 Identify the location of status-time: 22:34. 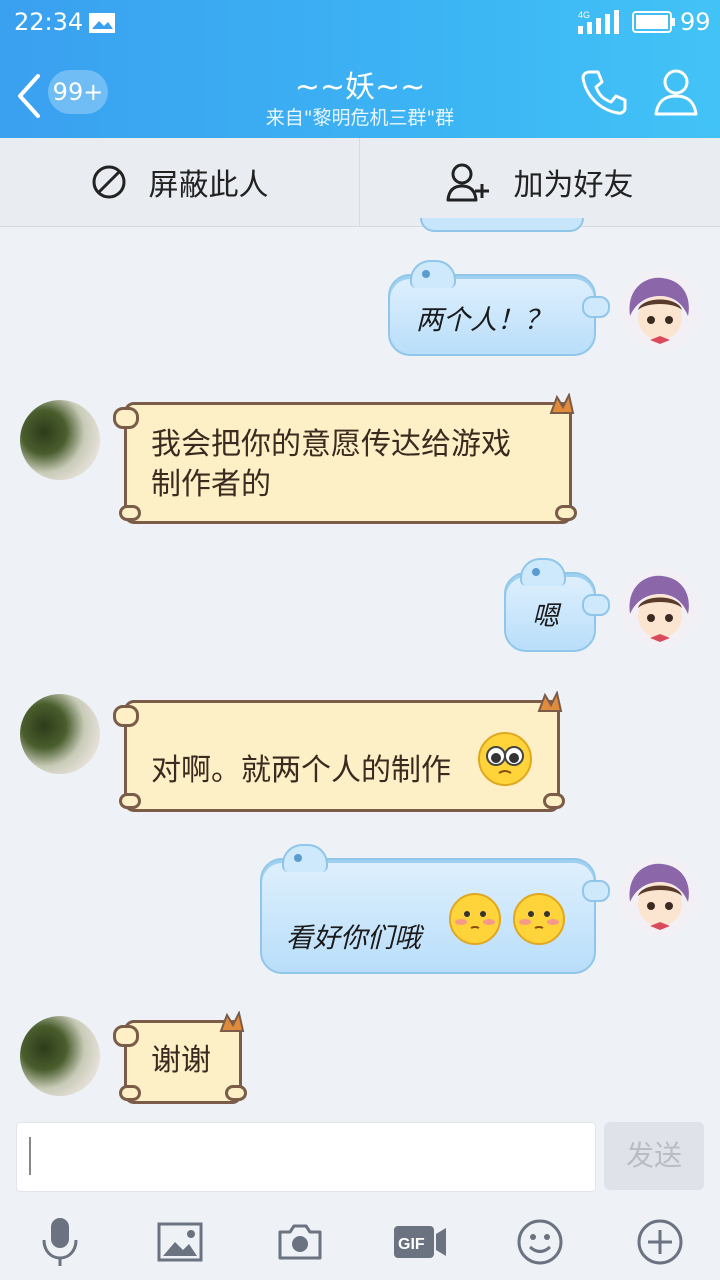
(49, 22).